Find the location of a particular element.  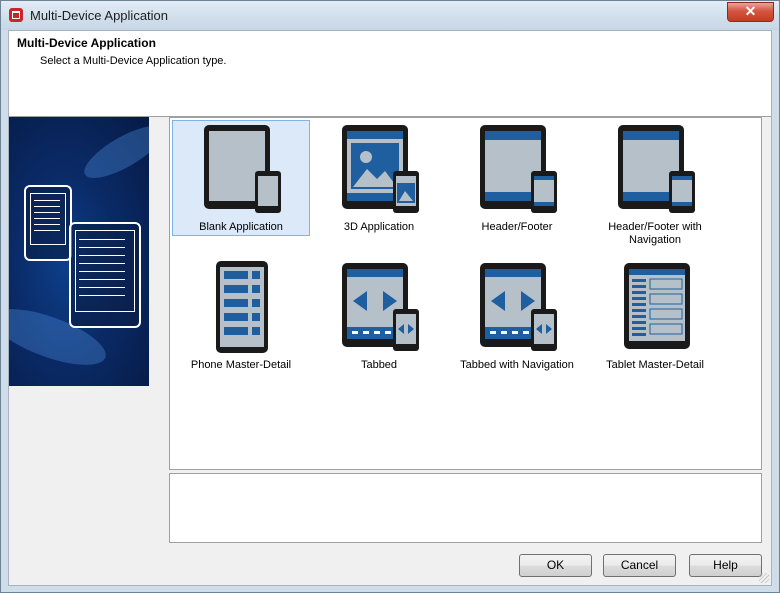

template-3d-application: 3D Application is located at coordinates (379, 178).